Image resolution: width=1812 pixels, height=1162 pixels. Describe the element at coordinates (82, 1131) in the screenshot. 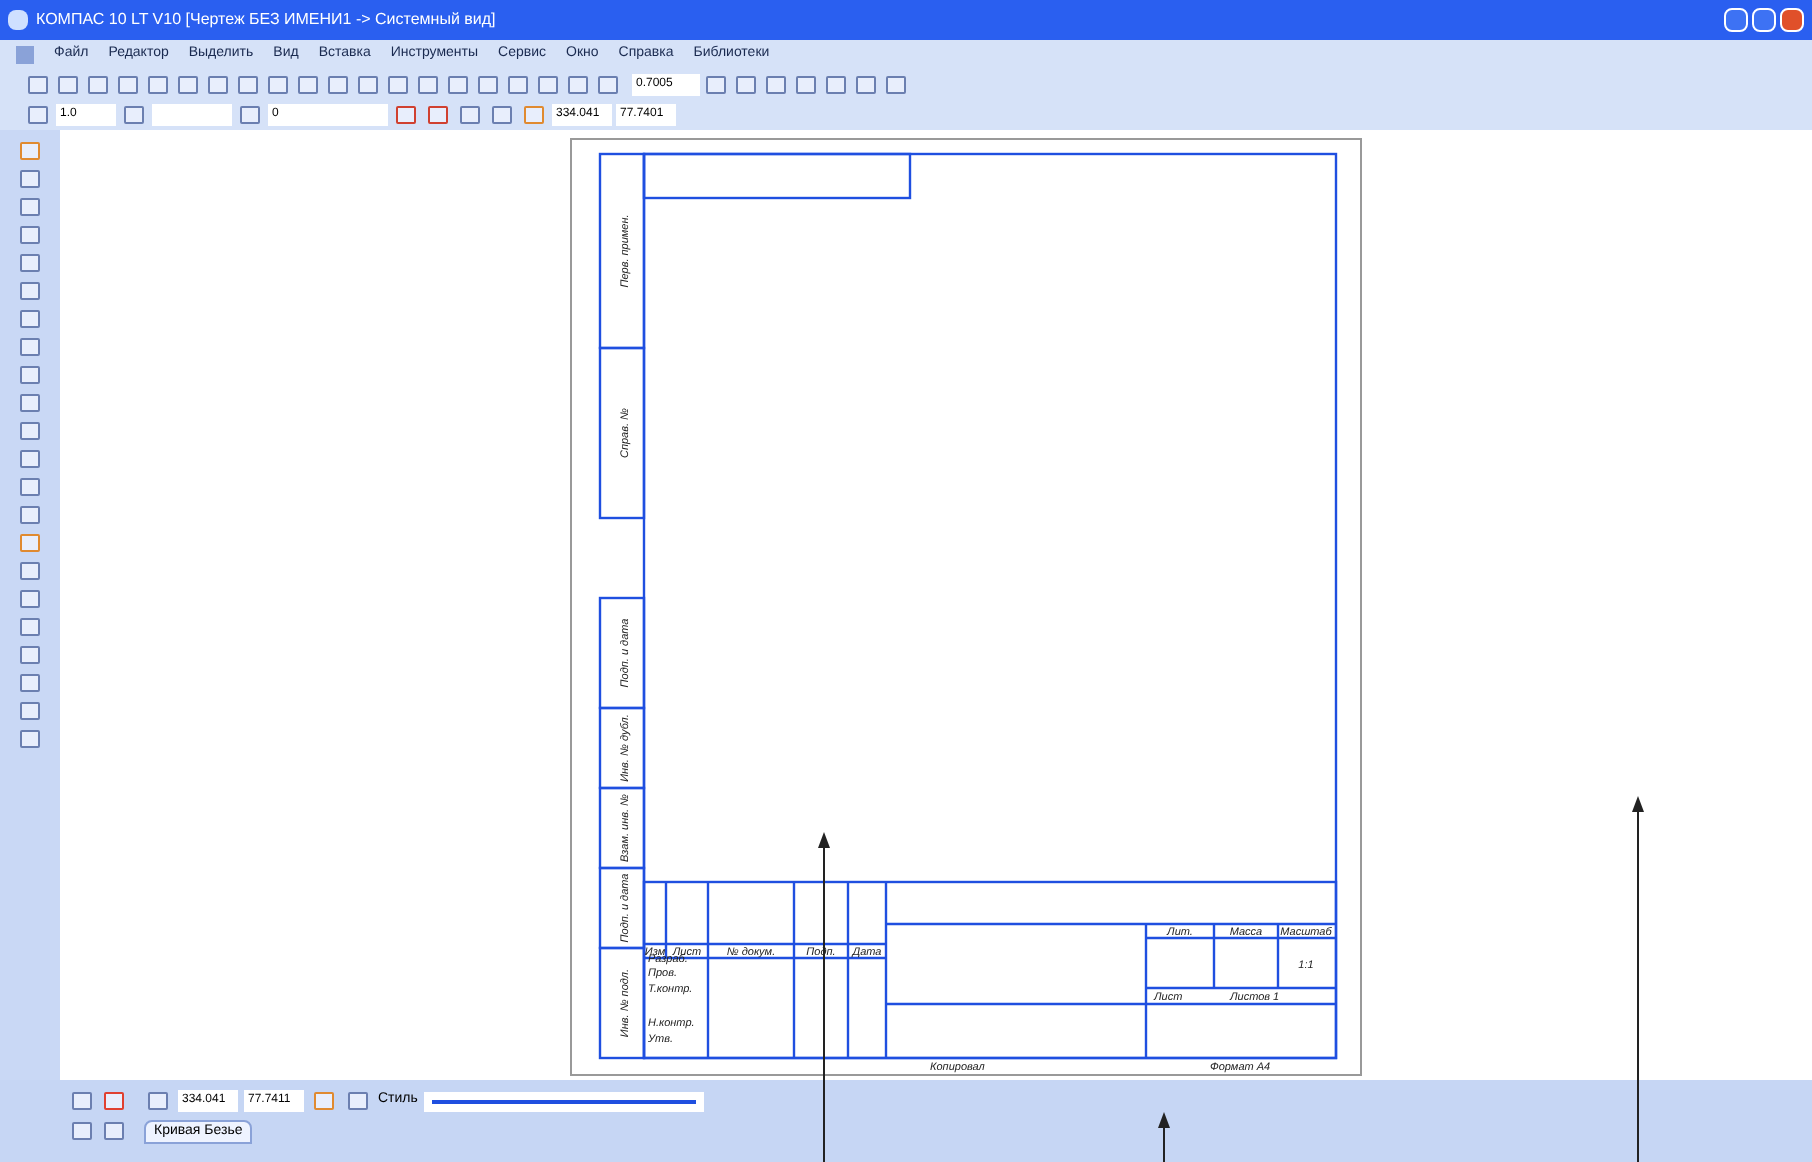

I see `cross-icon` at that location.